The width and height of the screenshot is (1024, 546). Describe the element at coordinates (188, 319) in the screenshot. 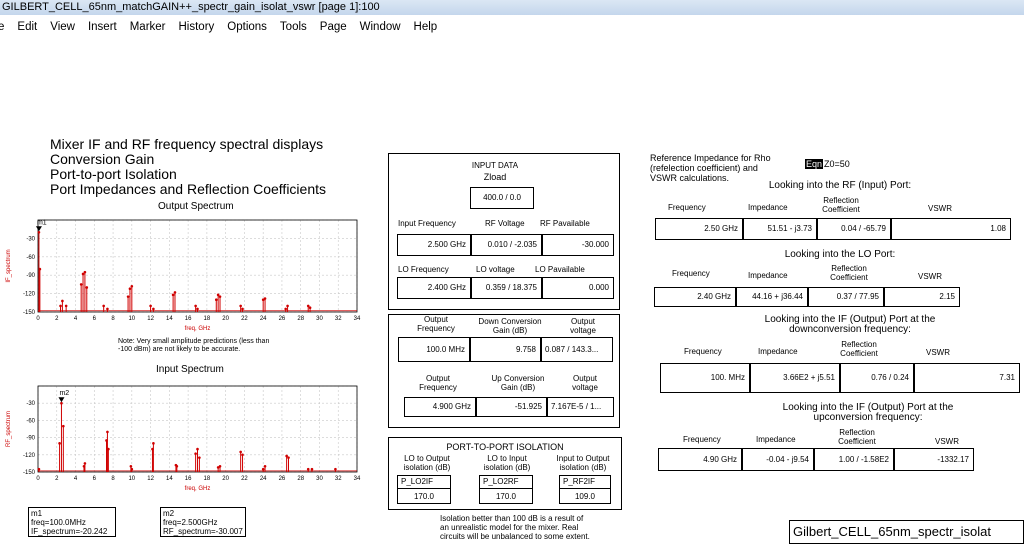

I see `x-tick-label: 16` at that location.